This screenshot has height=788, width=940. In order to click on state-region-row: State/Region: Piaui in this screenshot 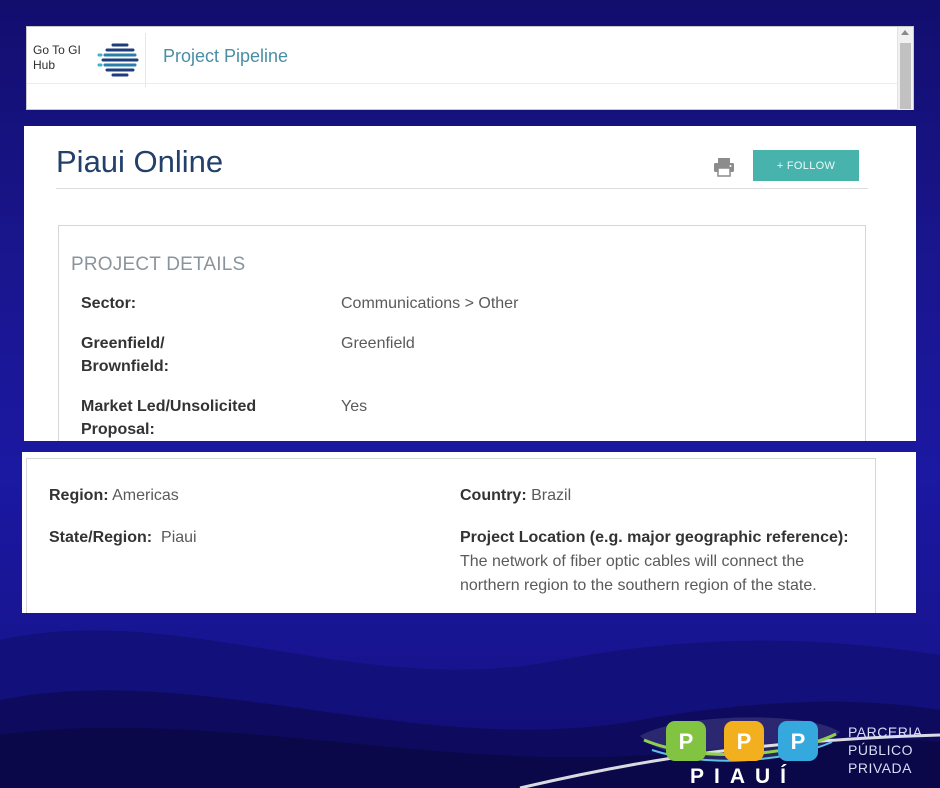, I will do `click(123, 538)`.